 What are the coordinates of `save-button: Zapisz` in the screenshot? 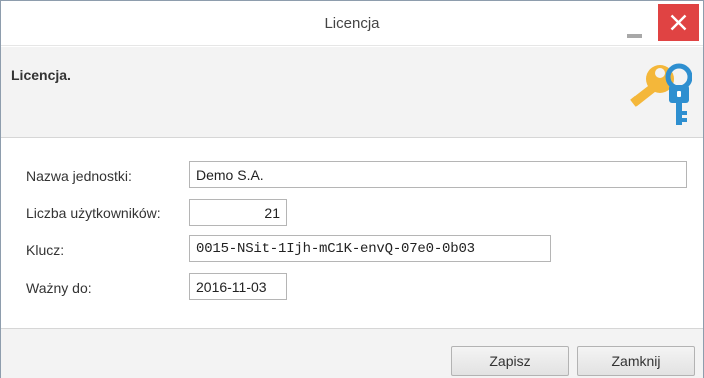 It's located at (510, 361).